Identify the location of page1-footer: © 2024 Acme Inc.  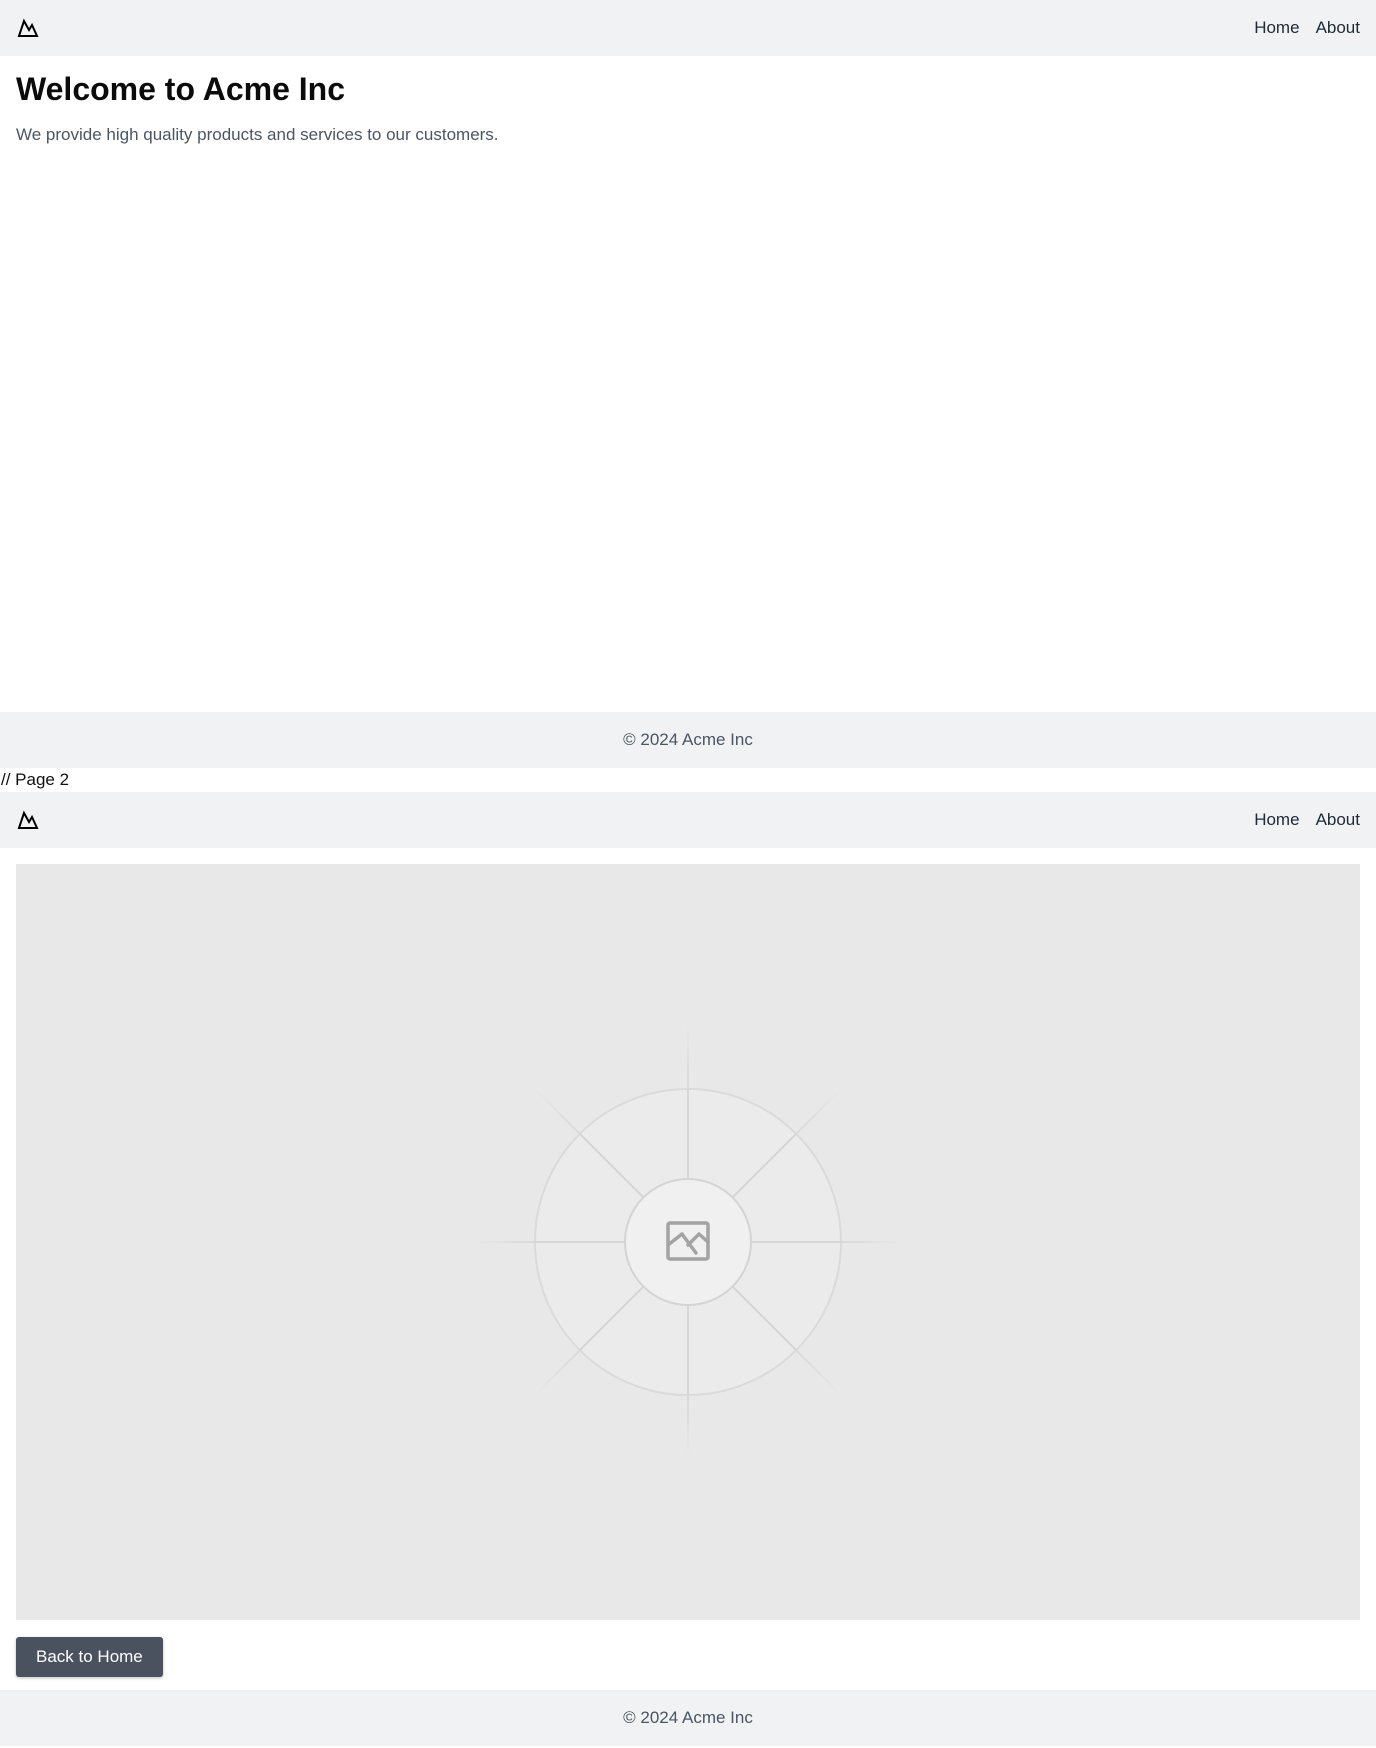
(688, 740).